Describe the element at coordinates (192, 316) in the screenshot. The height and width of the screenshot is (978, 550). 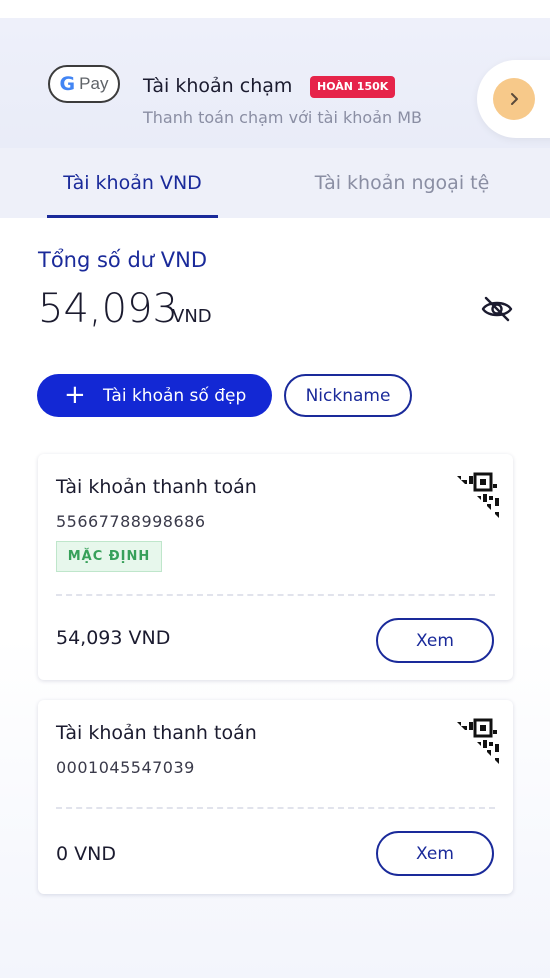
I see `total-balance-unit: VND` at that location.